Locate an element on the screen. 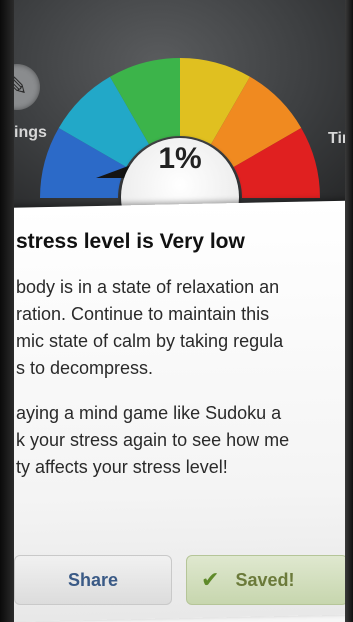 The height and width of the screenshot is (622, 353). paragraph2-line: k your stress again to see how me is located at coordinates (153, 440).